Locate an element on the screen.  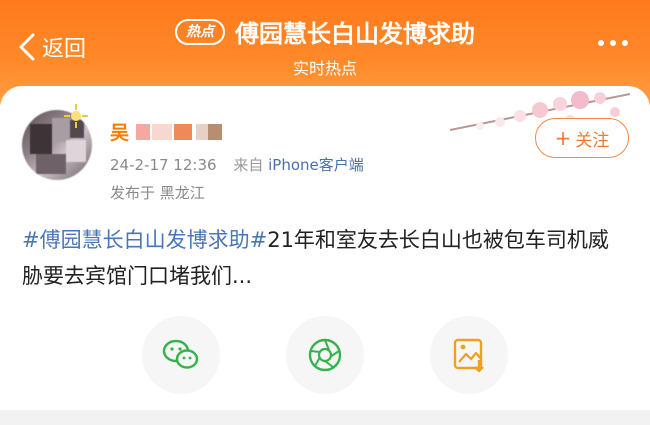
post-timestamp: 24-2-17 12:36 is located at coordinates (163, 165).